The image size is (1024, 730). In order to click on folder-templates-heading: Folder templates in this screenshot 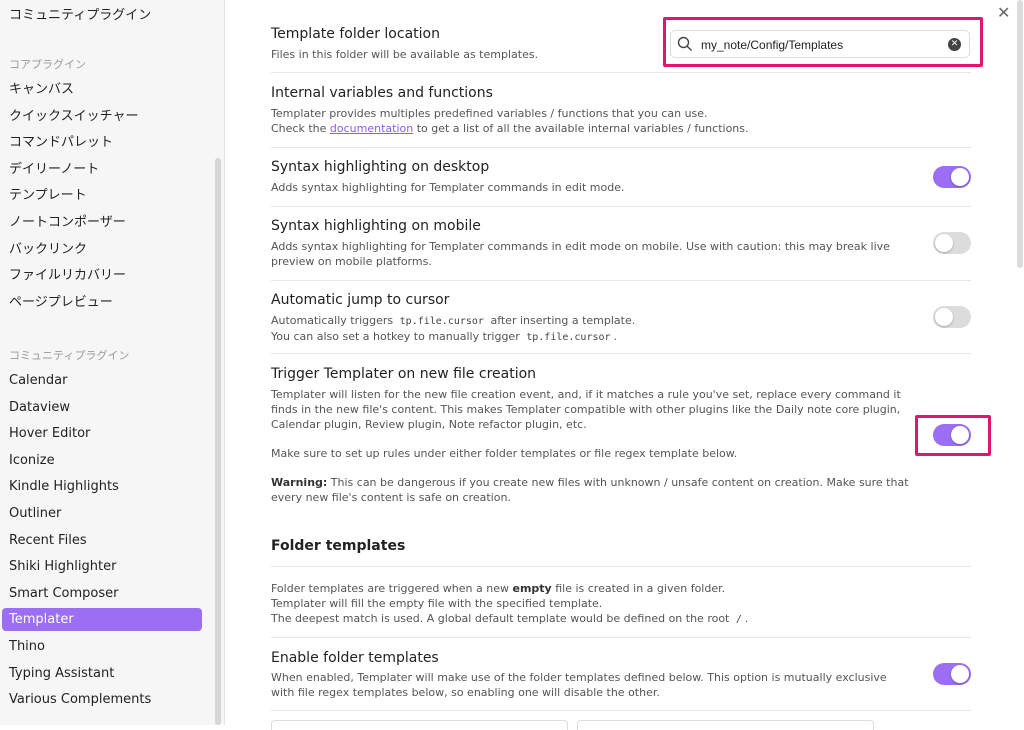, I will do `click(338, 546)`.